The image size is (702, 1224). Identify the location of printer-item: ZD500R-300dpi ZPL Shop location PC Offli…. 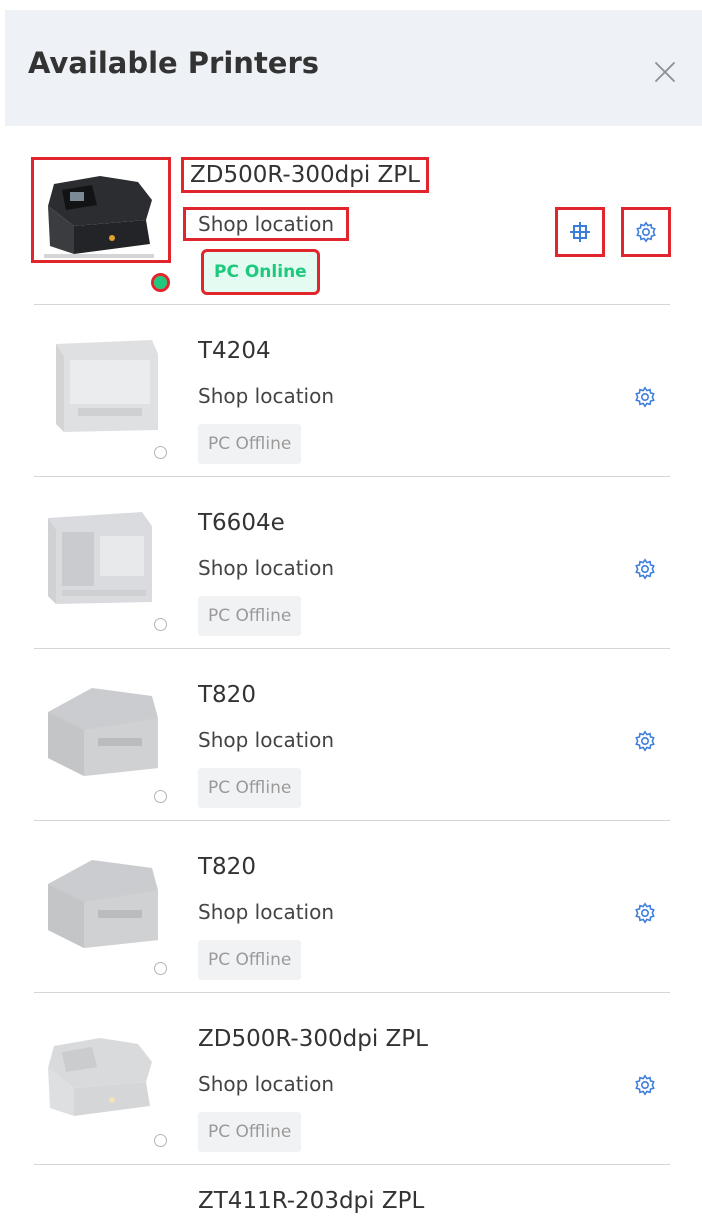
(352, 1078).